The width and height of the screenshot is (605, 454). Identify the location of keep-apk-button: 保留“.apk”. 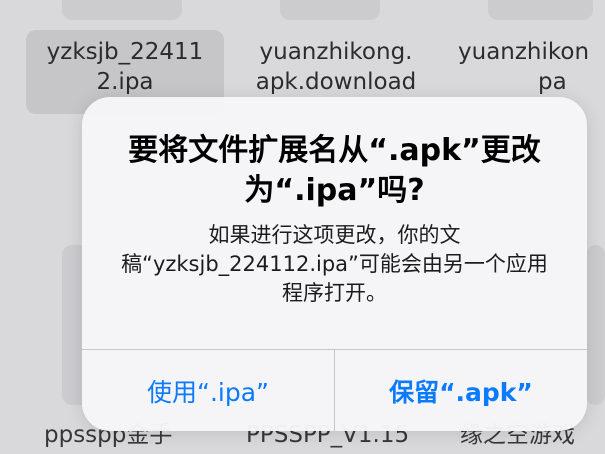
(460, 390).